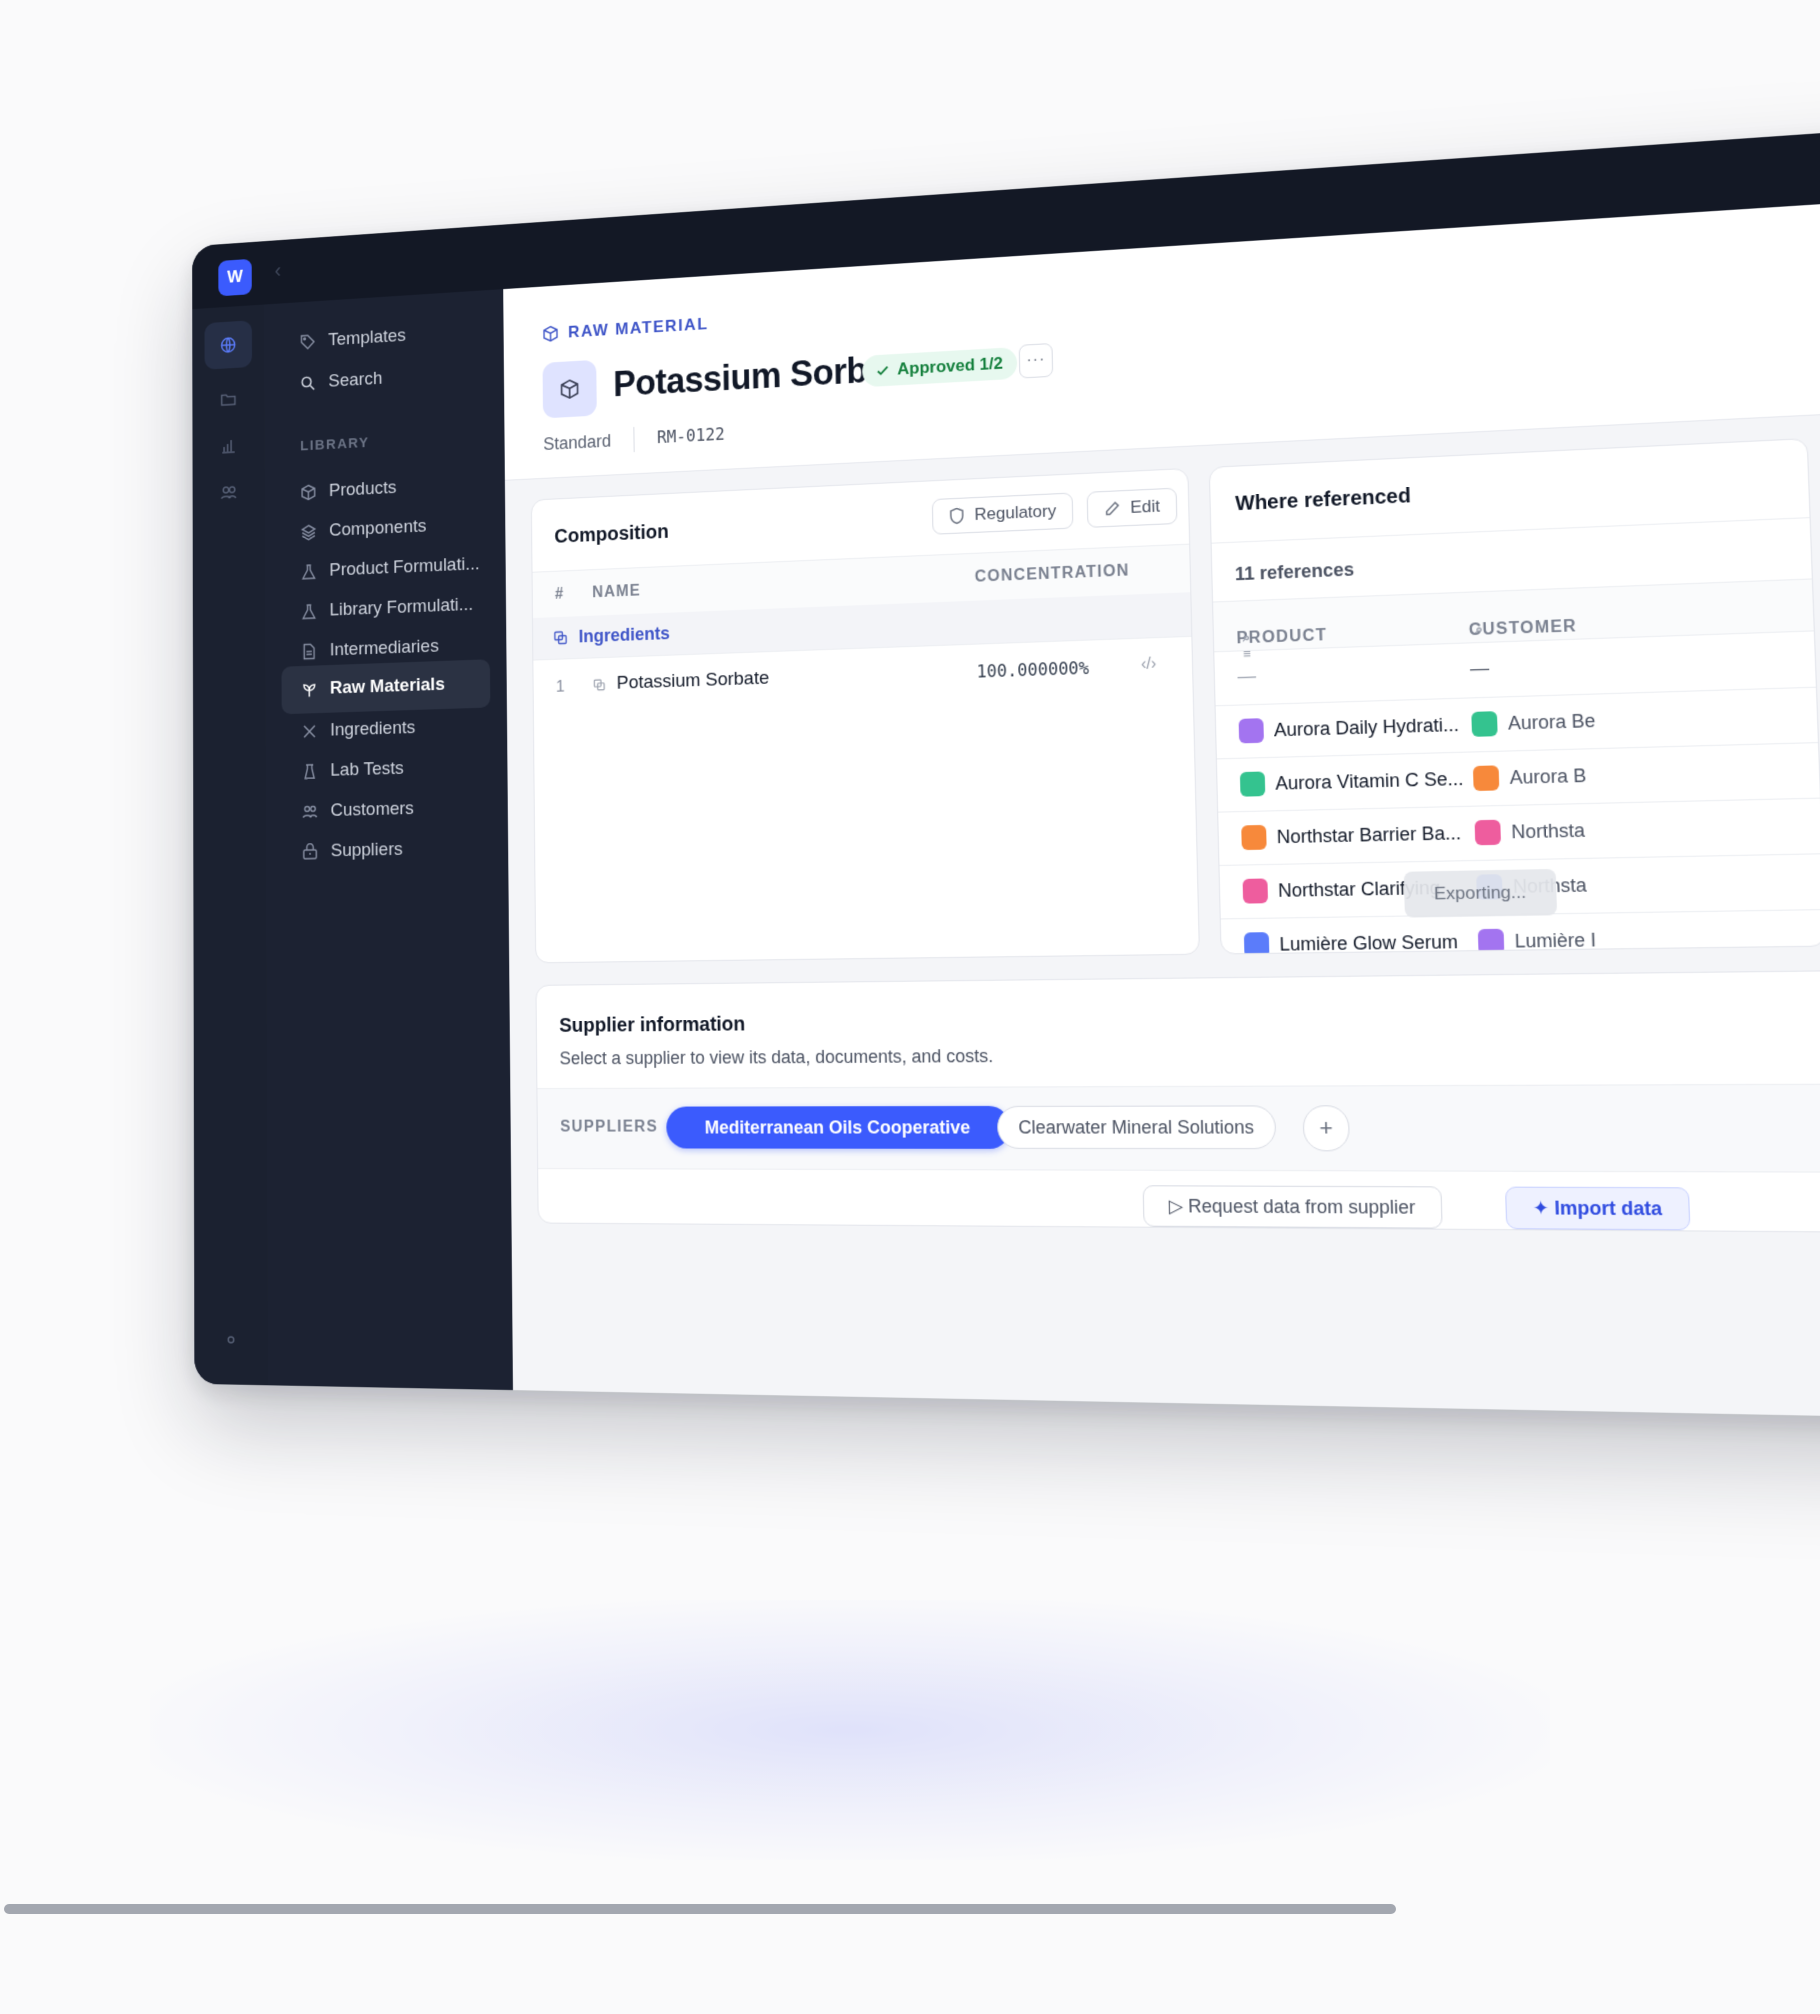 The image size is (1820, 2014). I want to click on edit-button: Edit, so click(1132, 508).